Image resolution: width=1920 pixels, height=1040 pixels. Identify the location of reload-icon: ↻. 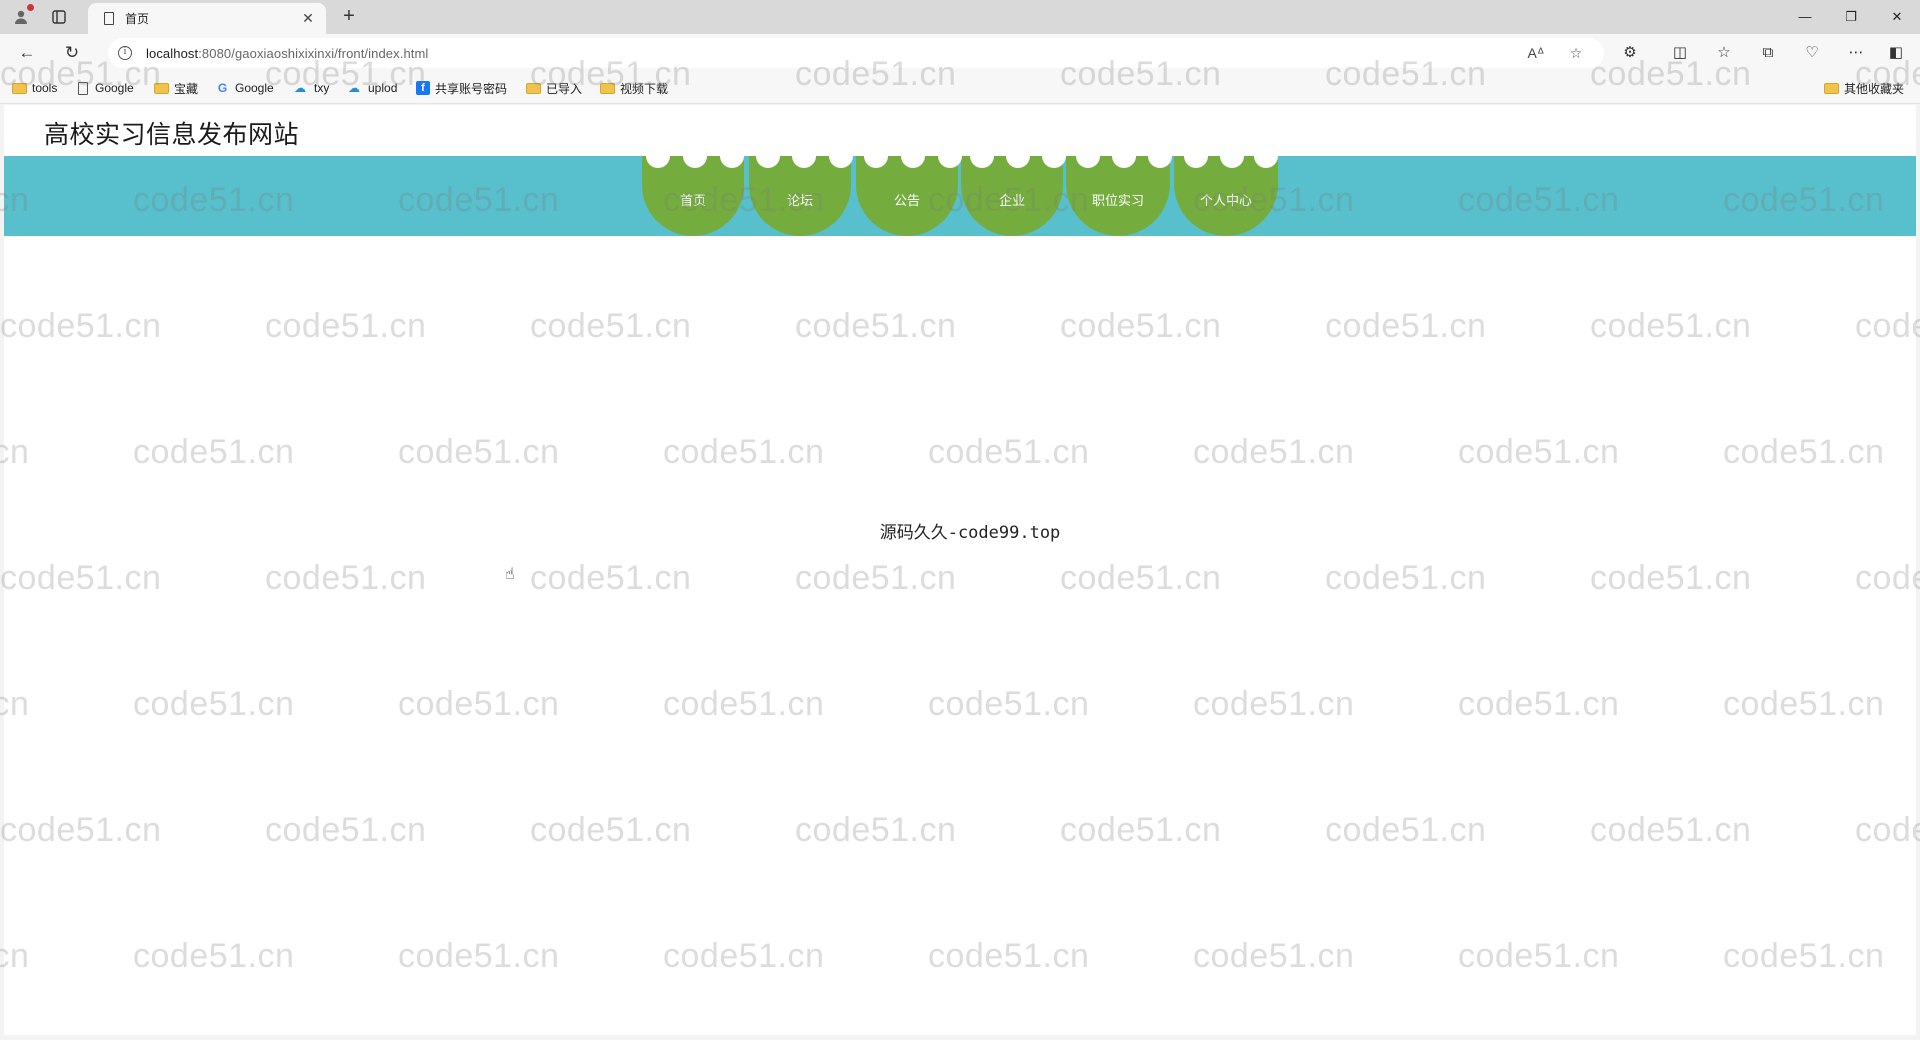
(72, 53).